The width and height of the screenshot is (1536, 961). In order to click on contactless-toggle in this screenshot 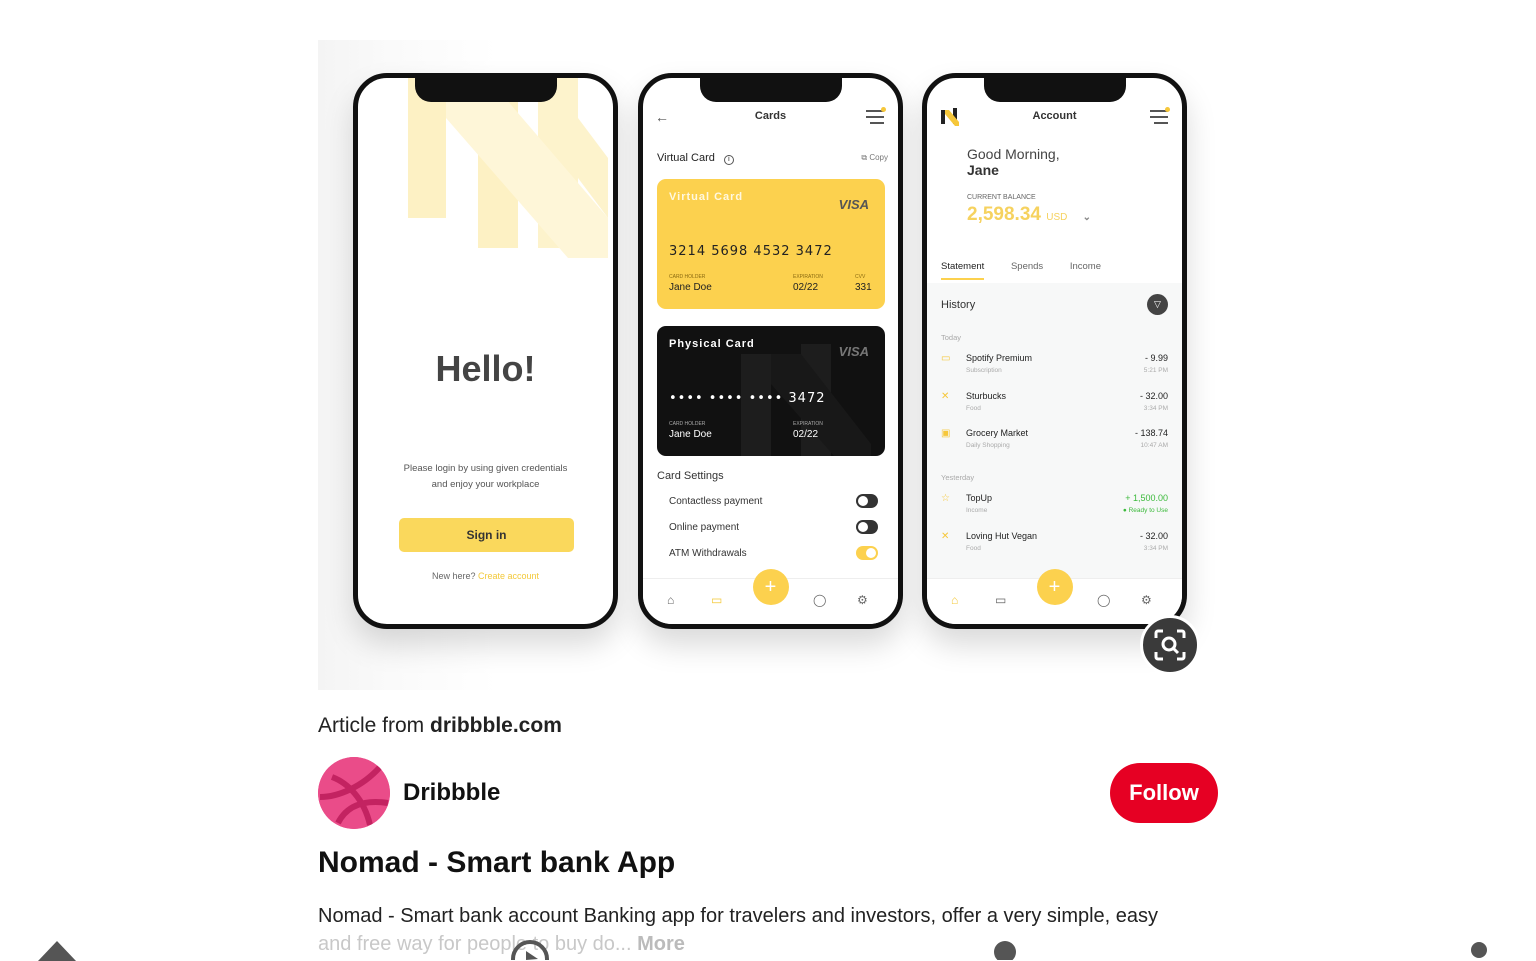, I will do `click(867, 501)`.